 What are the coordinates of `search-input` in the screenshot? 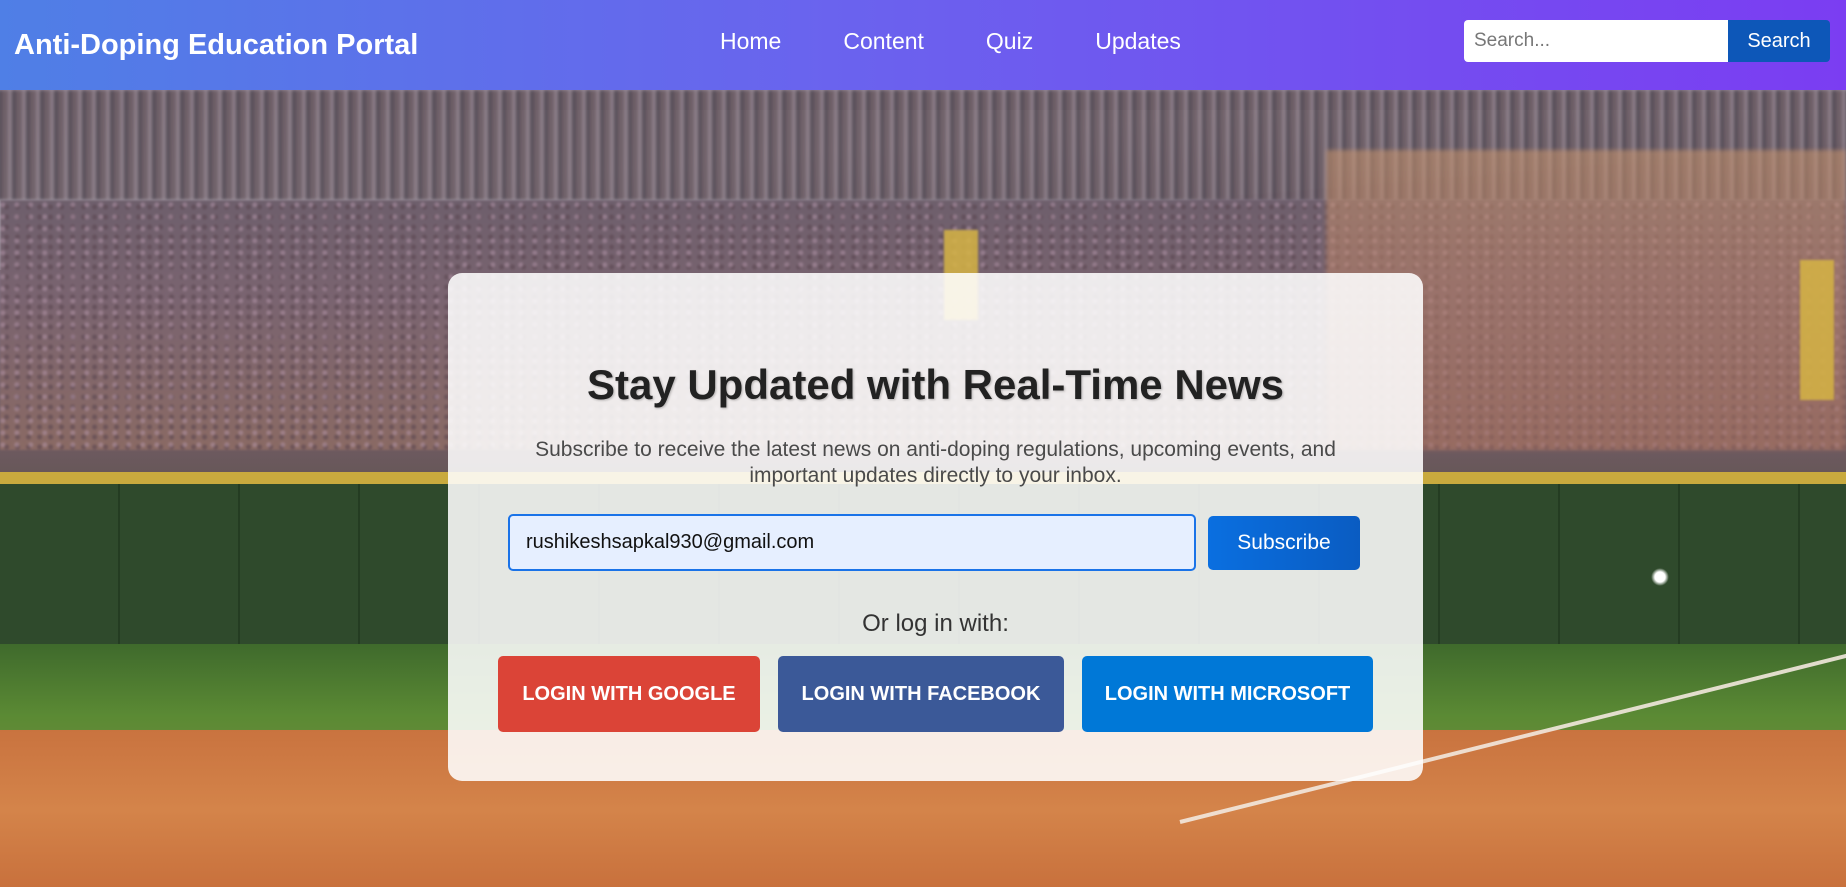 It's located at (1596, 41).